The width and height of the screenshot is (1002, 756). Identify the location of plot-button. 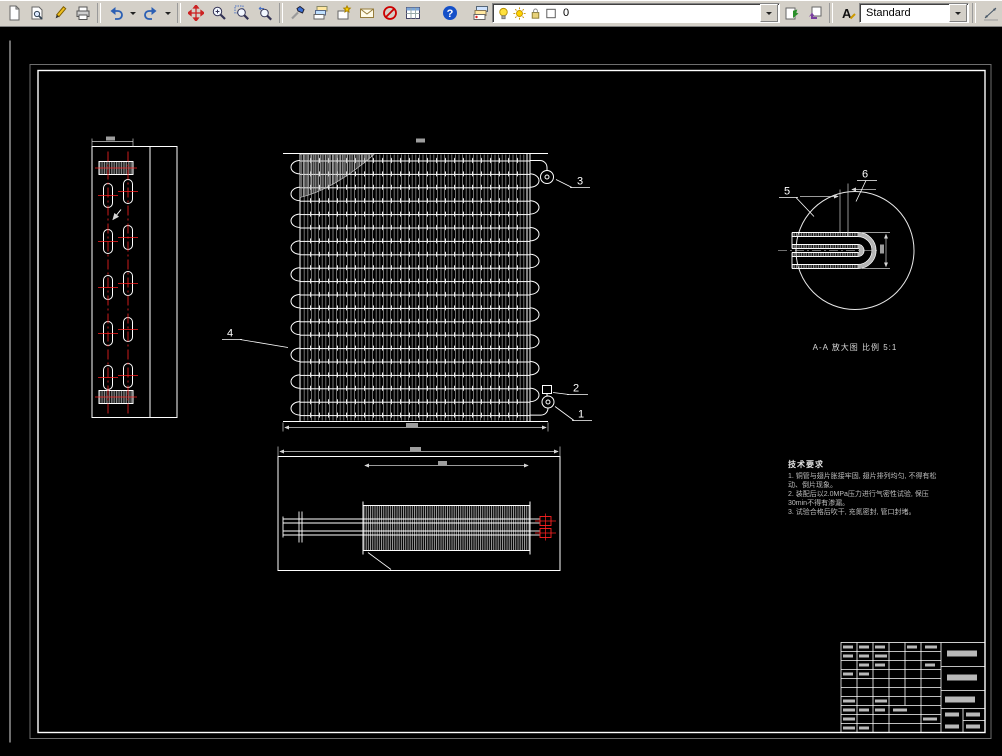
(82, 13).